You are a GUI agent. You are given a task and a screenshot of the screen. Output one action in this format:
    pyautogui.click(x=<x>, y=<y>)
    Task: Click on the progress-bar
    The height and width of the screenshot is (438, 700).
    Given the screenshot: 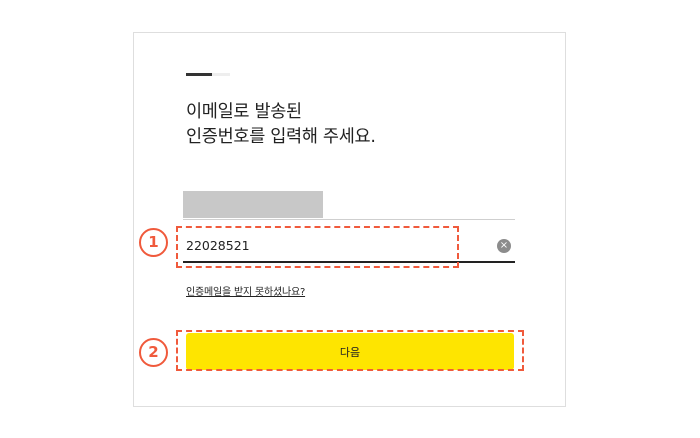 What is the action you would take?
    pyautogui.click(x=208, y=74)
    